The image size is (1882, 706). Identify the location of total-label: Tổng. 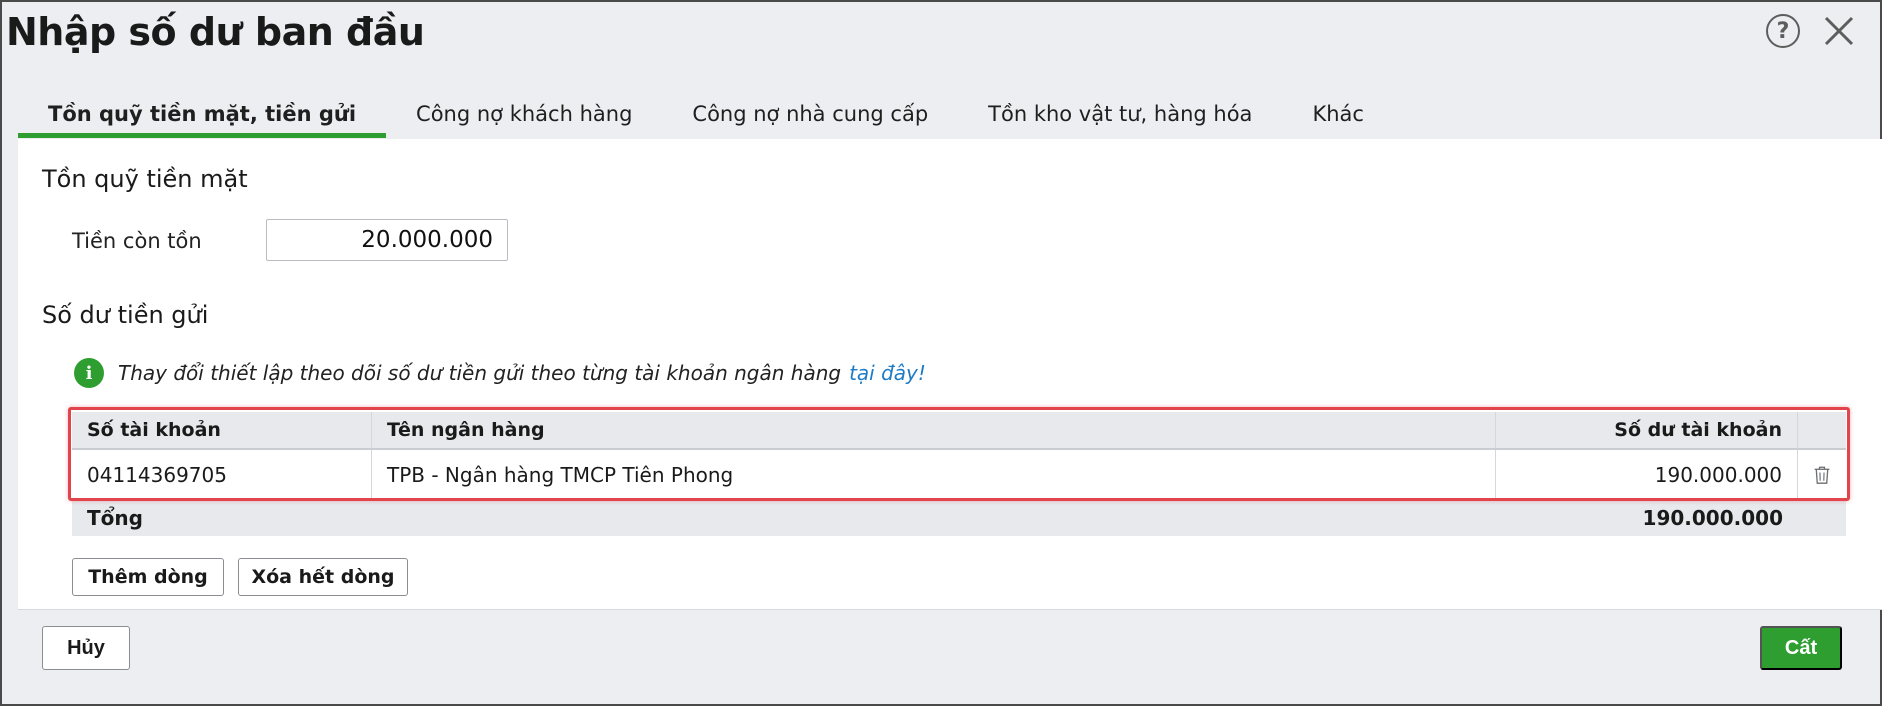
(115, 518).